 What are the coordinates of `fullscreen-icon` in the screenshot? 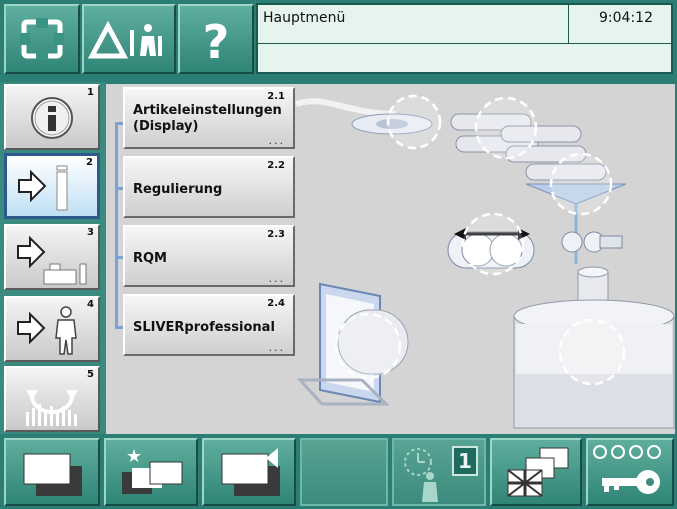 It's located at (42, 39).